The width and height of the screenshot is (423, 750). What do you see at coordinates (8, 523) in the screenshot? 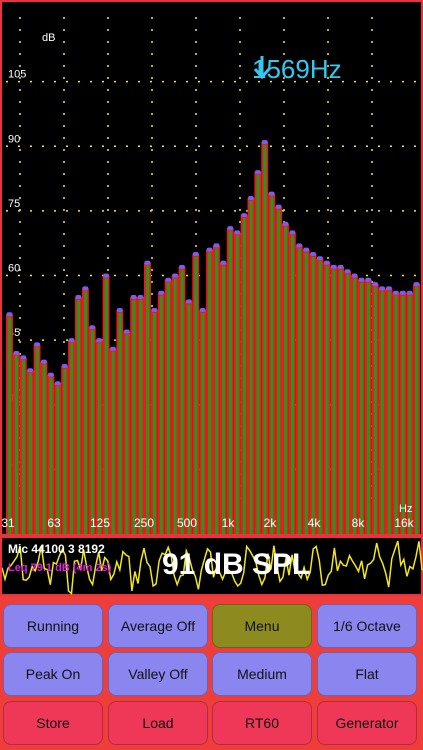
I see `x-tick-label: 31` at bounding box center [8, 523].